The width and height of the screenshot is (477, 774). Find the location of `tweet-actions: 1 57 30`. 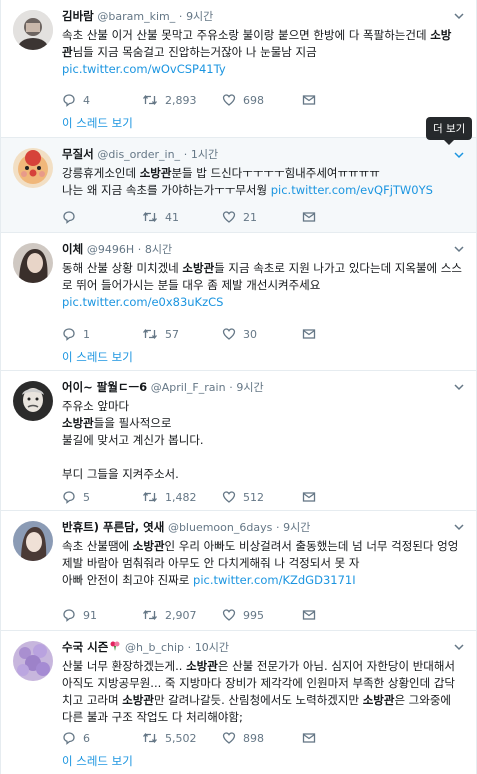

tweet-actions: 1 57 30 is located at coordinates (222, 334).